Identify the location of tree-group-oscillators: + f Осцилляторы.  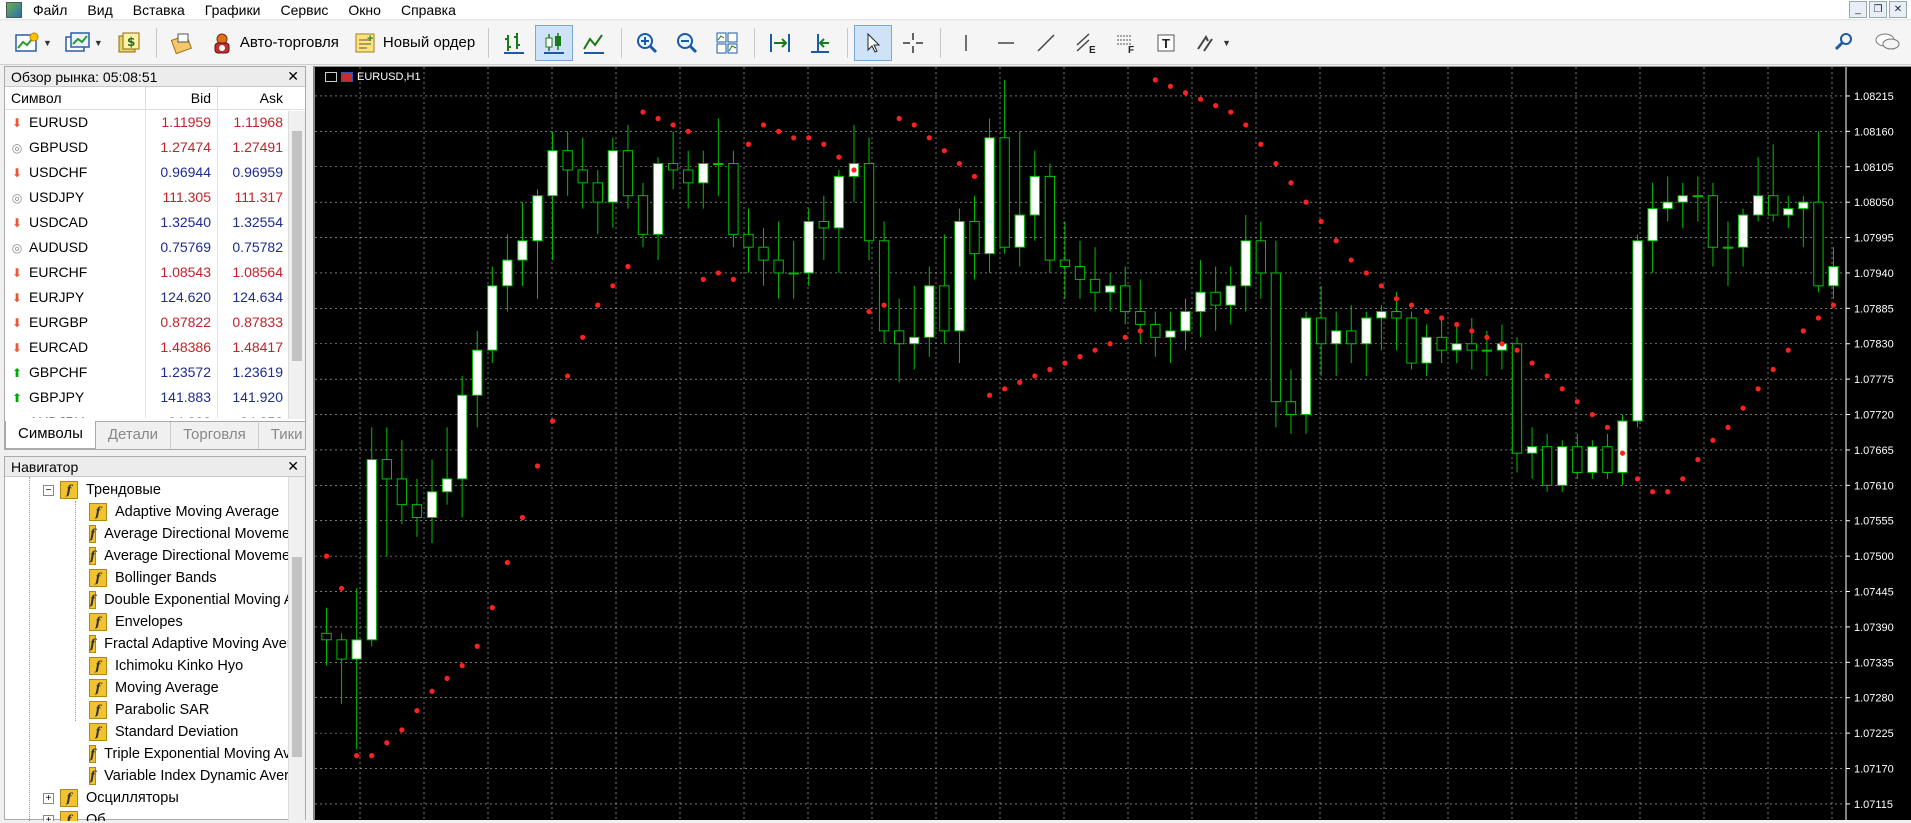
(111, 798).